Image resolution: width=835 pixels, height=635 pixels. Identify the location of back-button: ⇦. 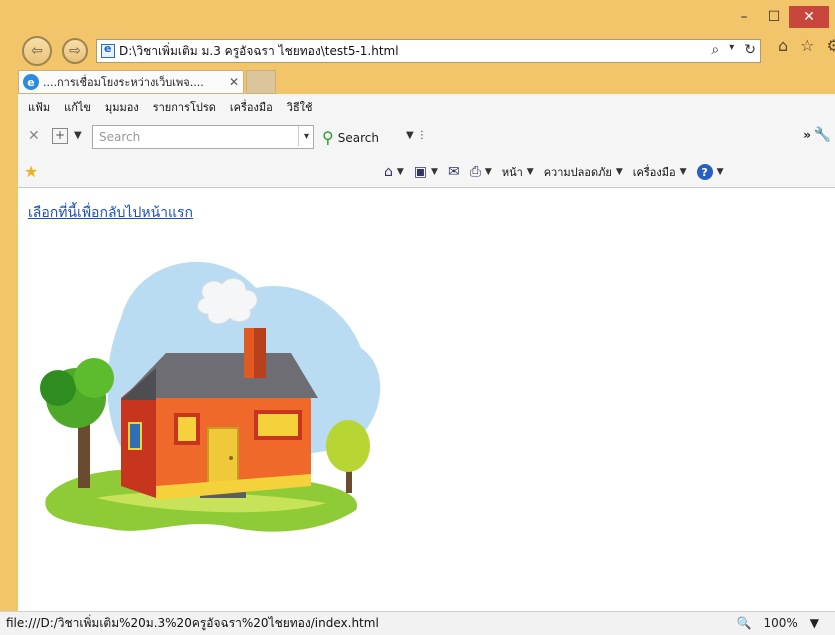
(37, 51).